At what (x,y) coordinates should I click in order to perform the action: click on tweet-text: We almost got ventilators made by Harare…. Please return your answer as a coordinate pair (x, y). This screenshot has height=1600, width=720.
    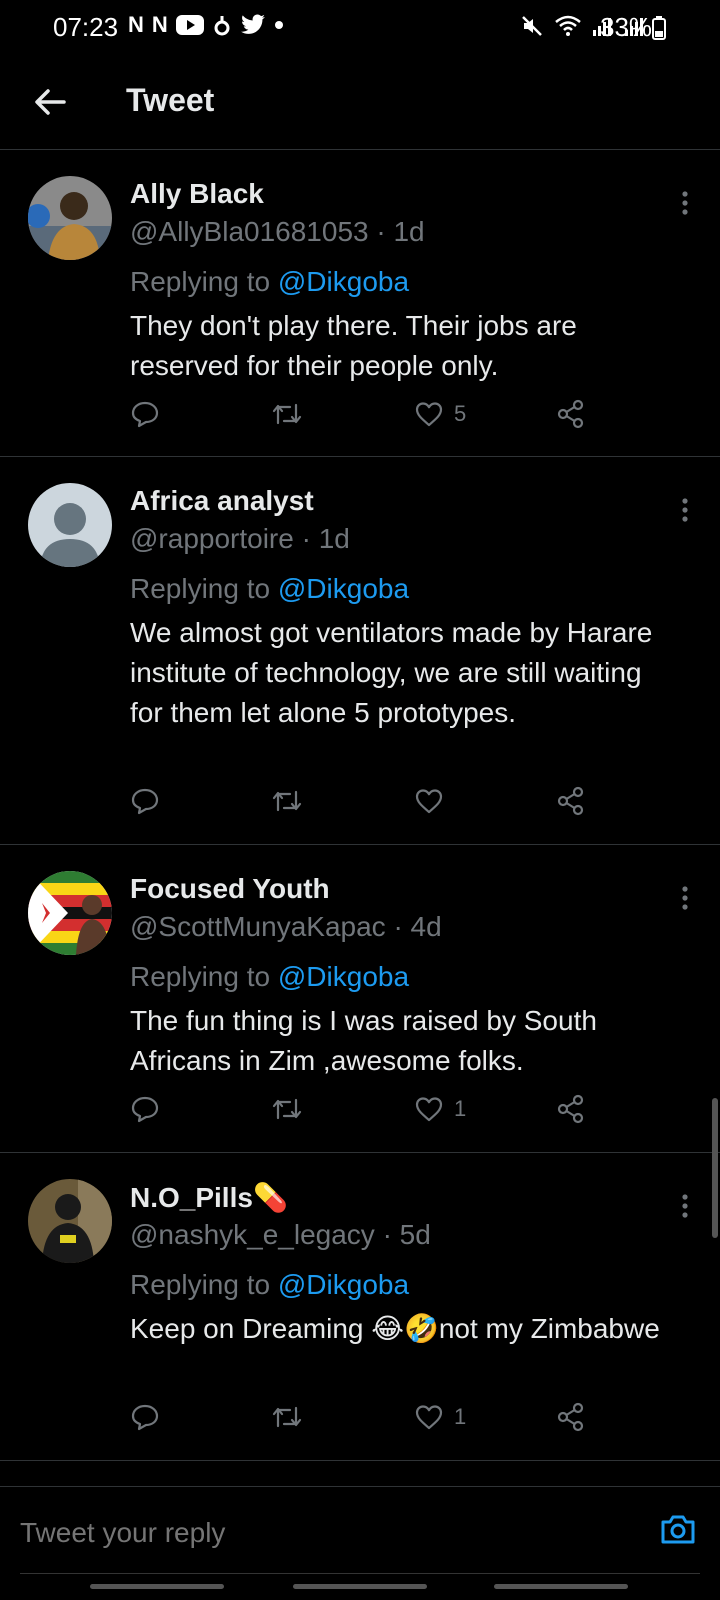
    Looking at the image, I should click on (391, 672).